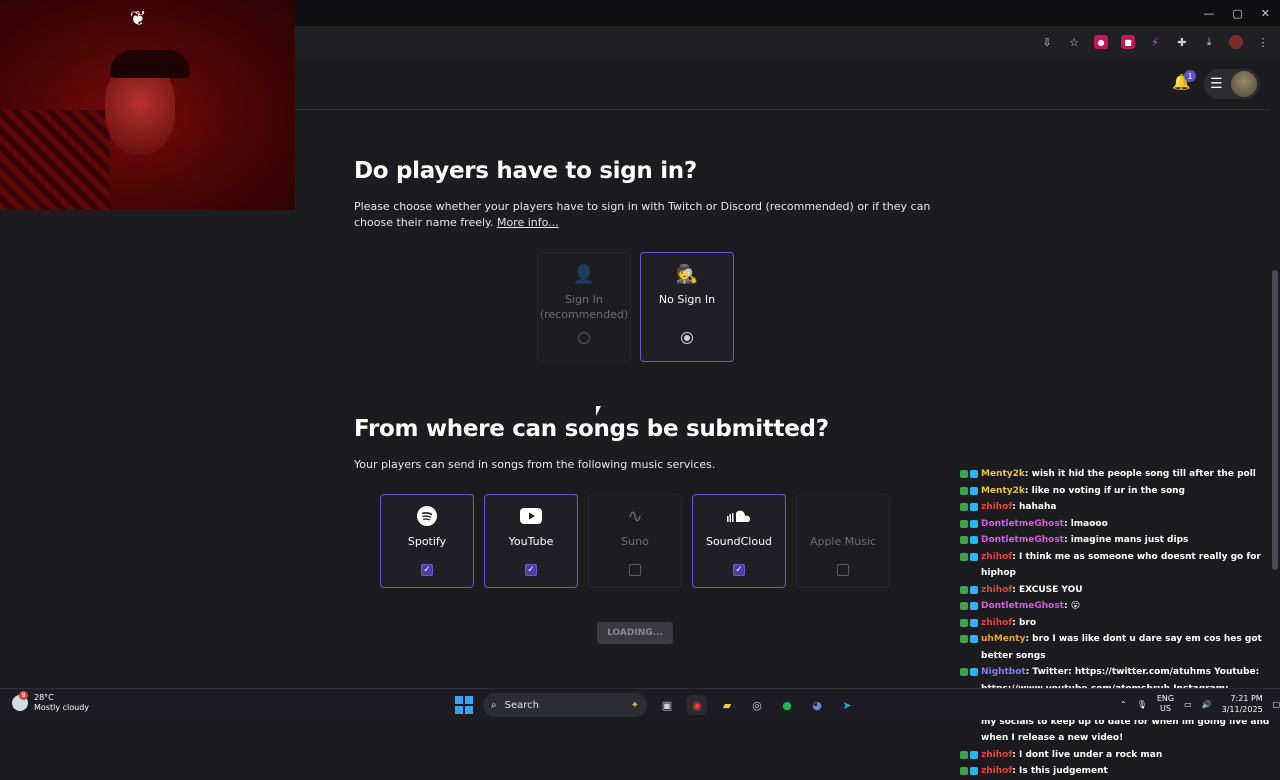 Image resolution: width=1280 pixels, height=780 pixels. What do you see at coordinates (20, 701) in the screenshot?
I see `cloud-icon: 8` at bounding box center [20, 701].